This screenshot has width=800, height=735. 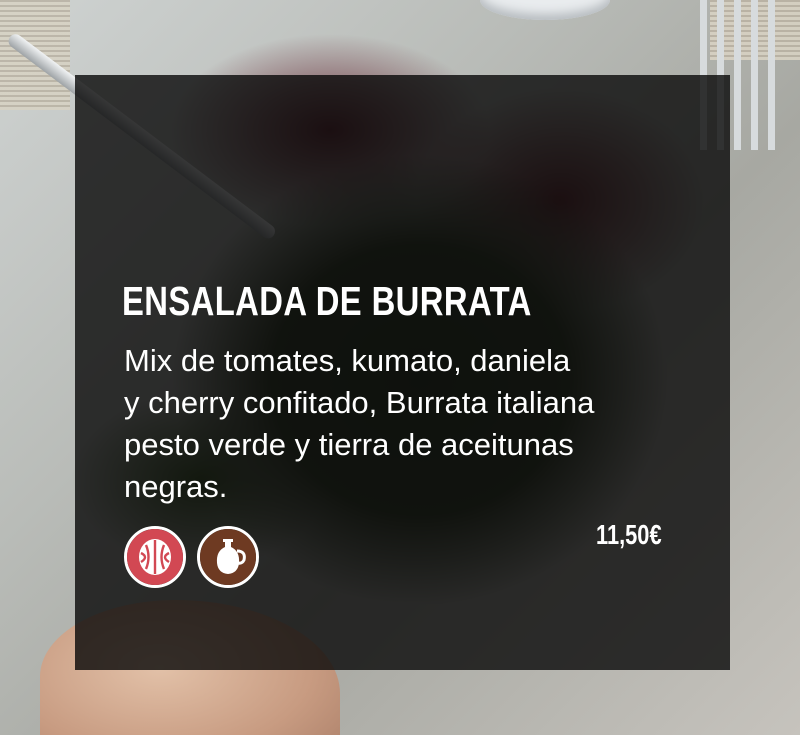 What do you see at coordinates (327, 301) in the screenshot?
I see `dish-title: ENSALADA DE BURRATA` at bounding box center [327, 301].